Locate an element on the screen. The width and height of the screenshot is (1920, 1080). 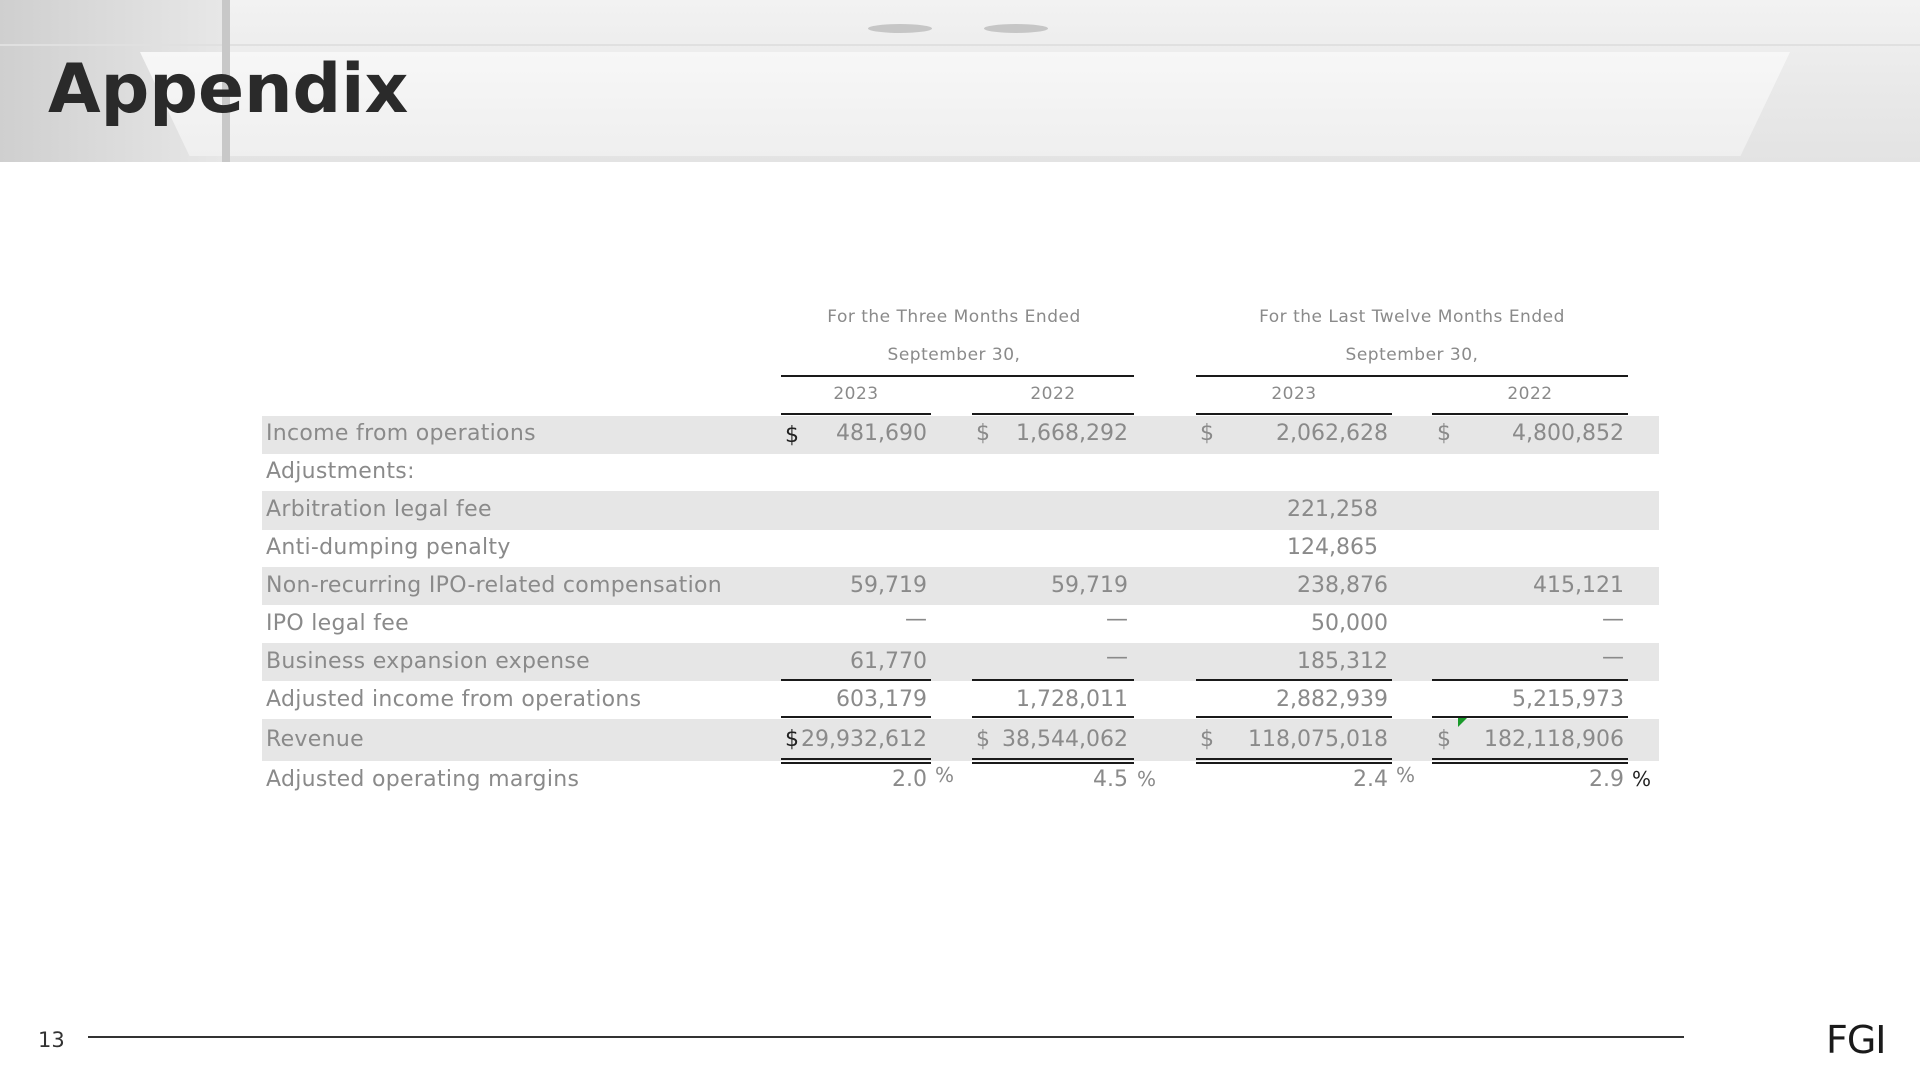
row-label-adjusted-income: Adjusted income from operations is located at coordinates (454, 699).